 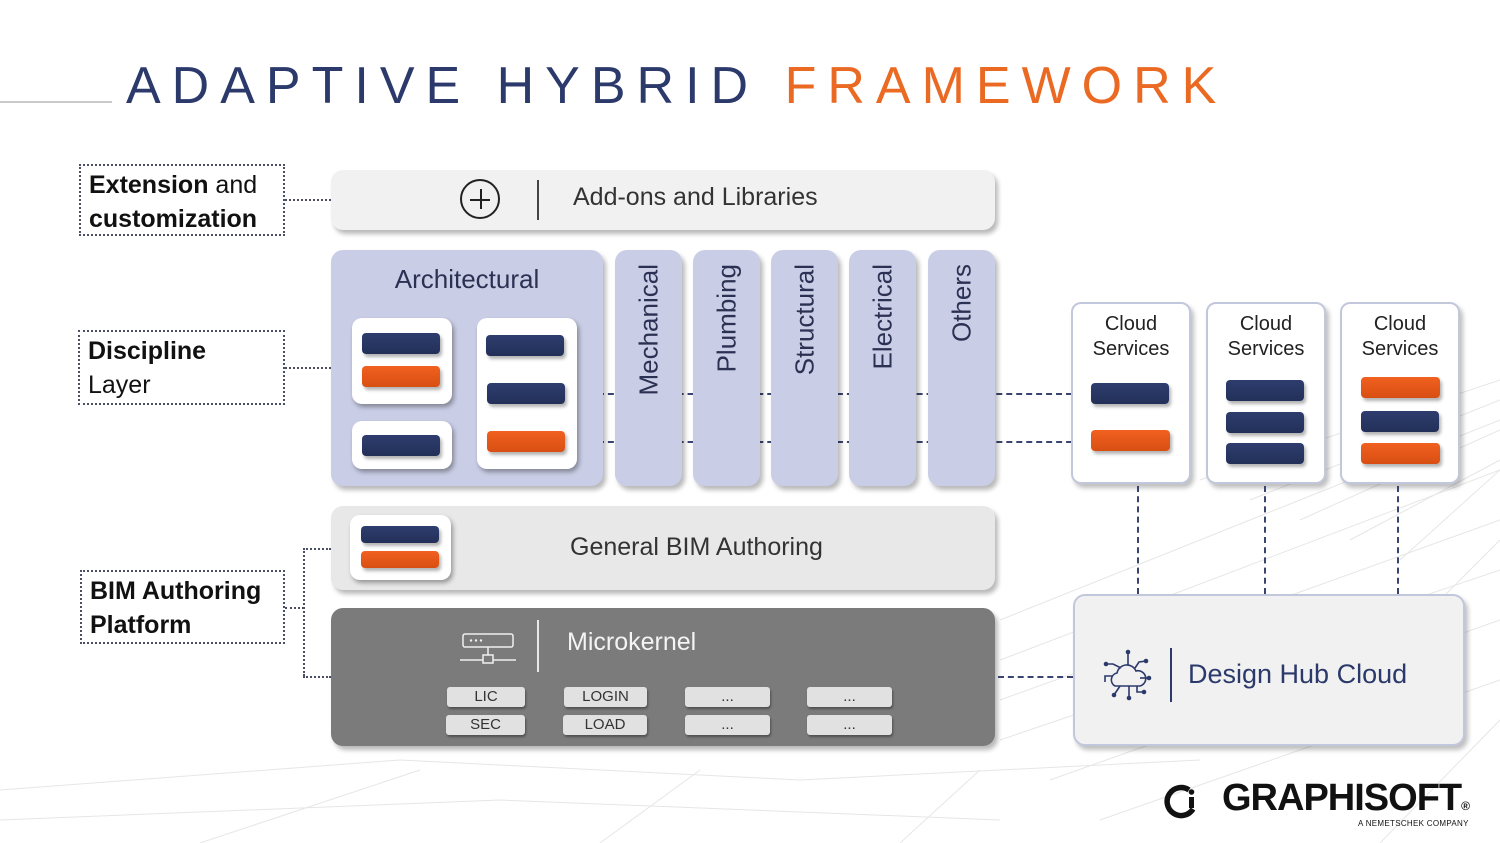 What do you see at coordinates (882, 317) in the screenshot?
I see `discipline-label: Electrical` at bounding box center [882, 317].